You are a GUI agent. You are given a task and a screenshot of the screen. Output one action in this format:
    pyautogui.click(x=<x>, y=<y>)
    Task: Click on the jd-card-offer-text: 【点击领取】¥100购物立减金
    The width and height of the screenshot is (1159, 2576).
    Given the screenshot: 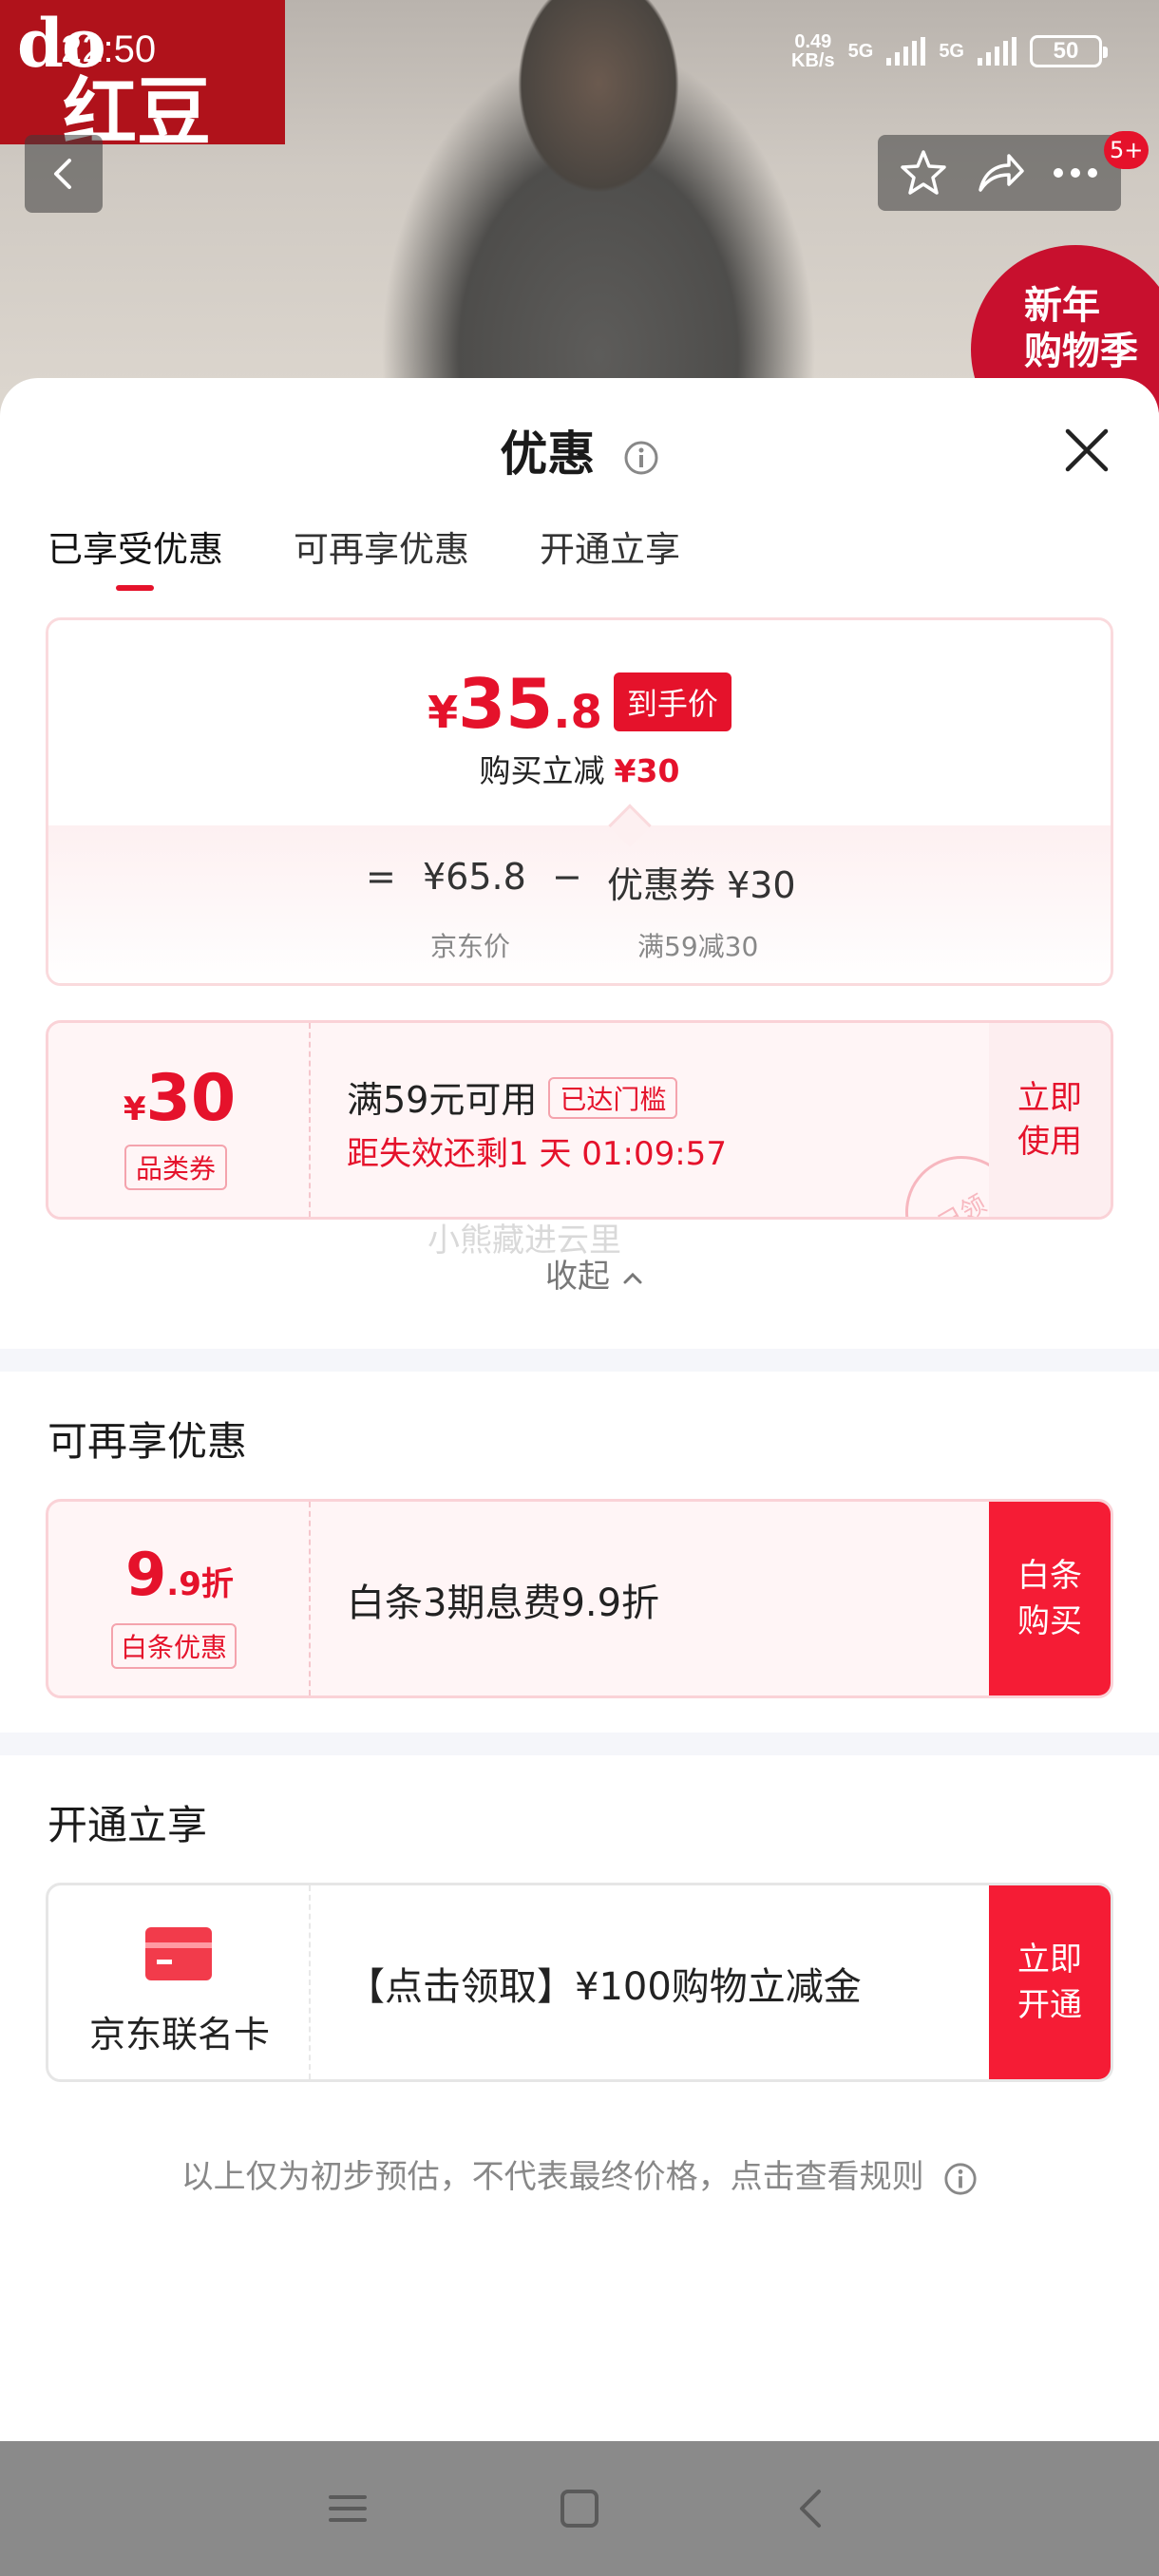 What is the action you would take?
    pyautogui.click(x=604, y=1987)
    